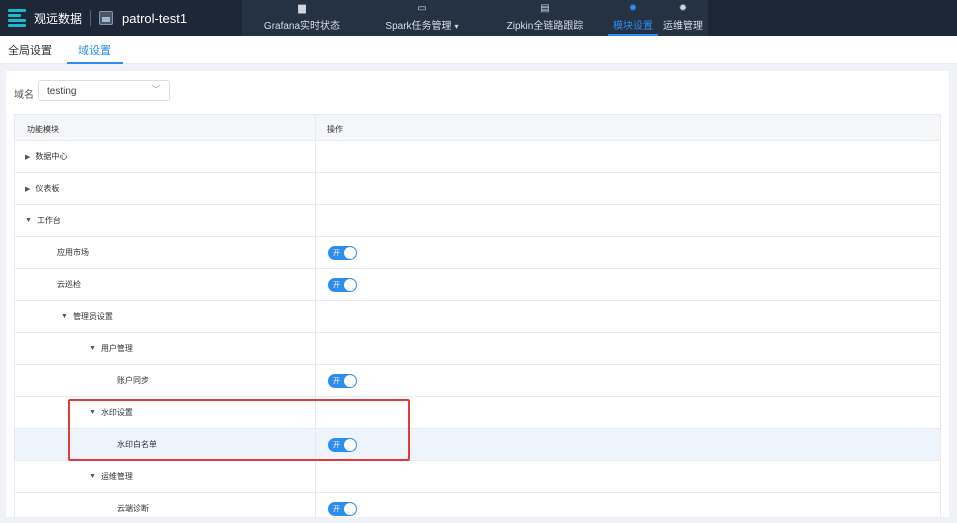  I want to click on module-name-cell: ▶ 数据中心, so click(46, 156).